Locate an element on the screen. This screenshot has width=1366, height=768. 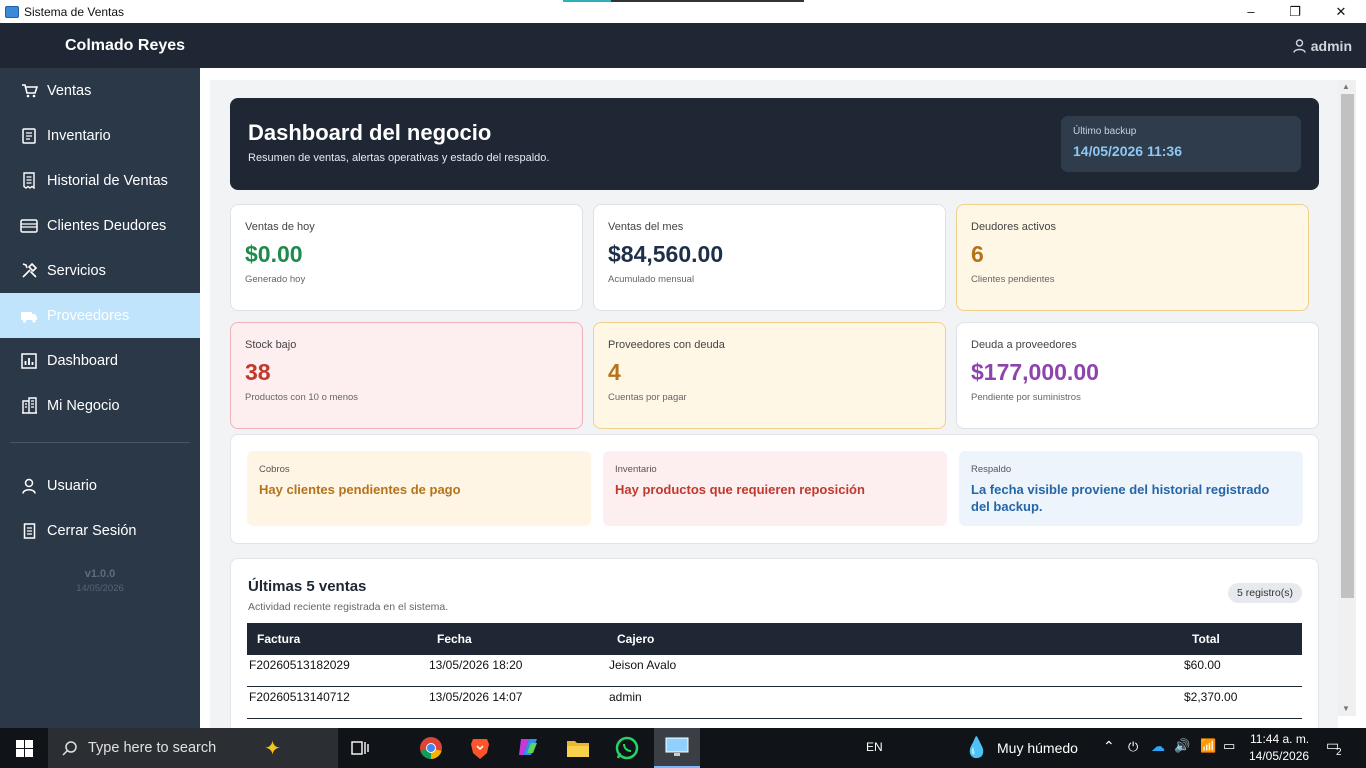
titlebar-accent-dark is located at coordinates (707, 1).